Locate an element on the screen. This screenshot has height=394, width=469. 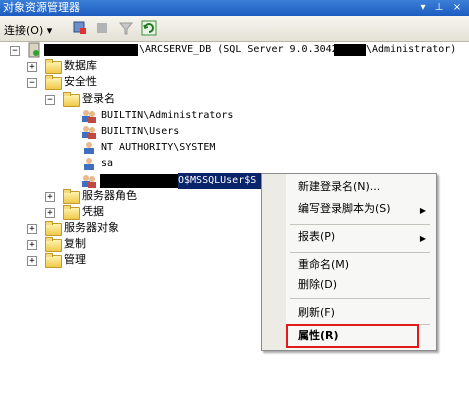
menu-item-label: 编写登录脚本为(S) is located at coordinates (344, 208).